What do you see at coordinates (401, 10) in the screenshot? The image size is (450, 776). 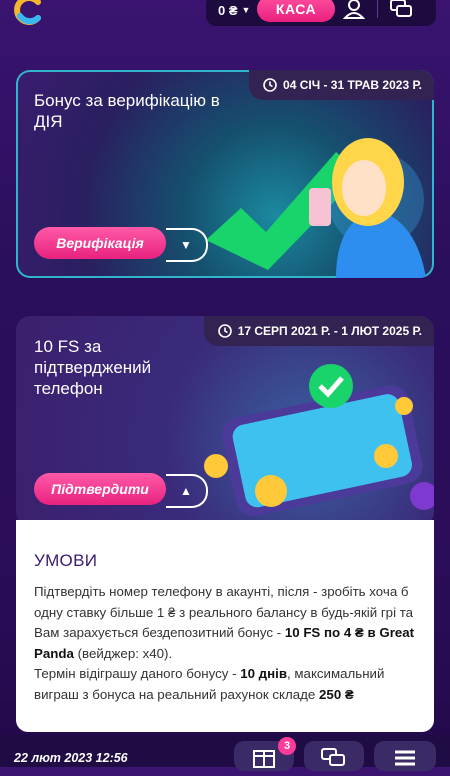 I see `chat-icon` at bounding box center [401, 10].